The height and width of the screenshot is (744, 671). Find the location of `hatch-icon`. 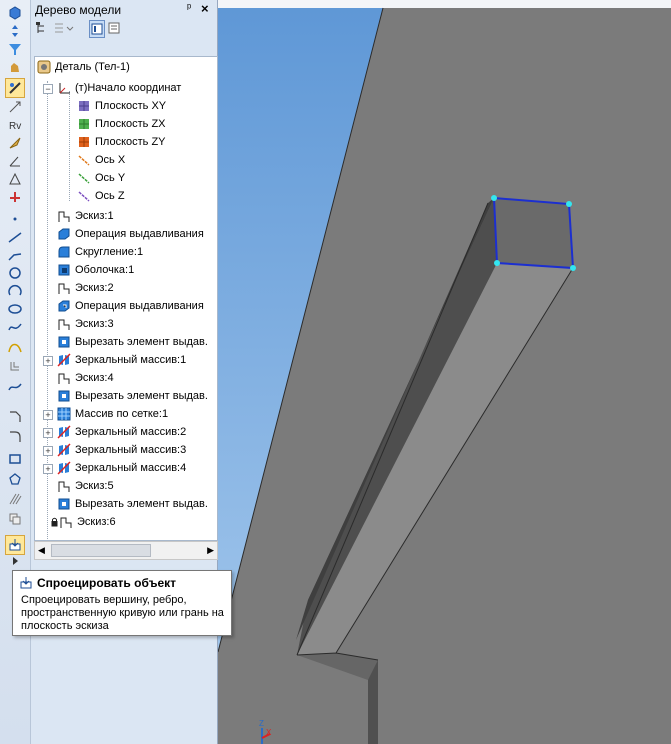

hatch-icon is located at coordinates (15, 499).